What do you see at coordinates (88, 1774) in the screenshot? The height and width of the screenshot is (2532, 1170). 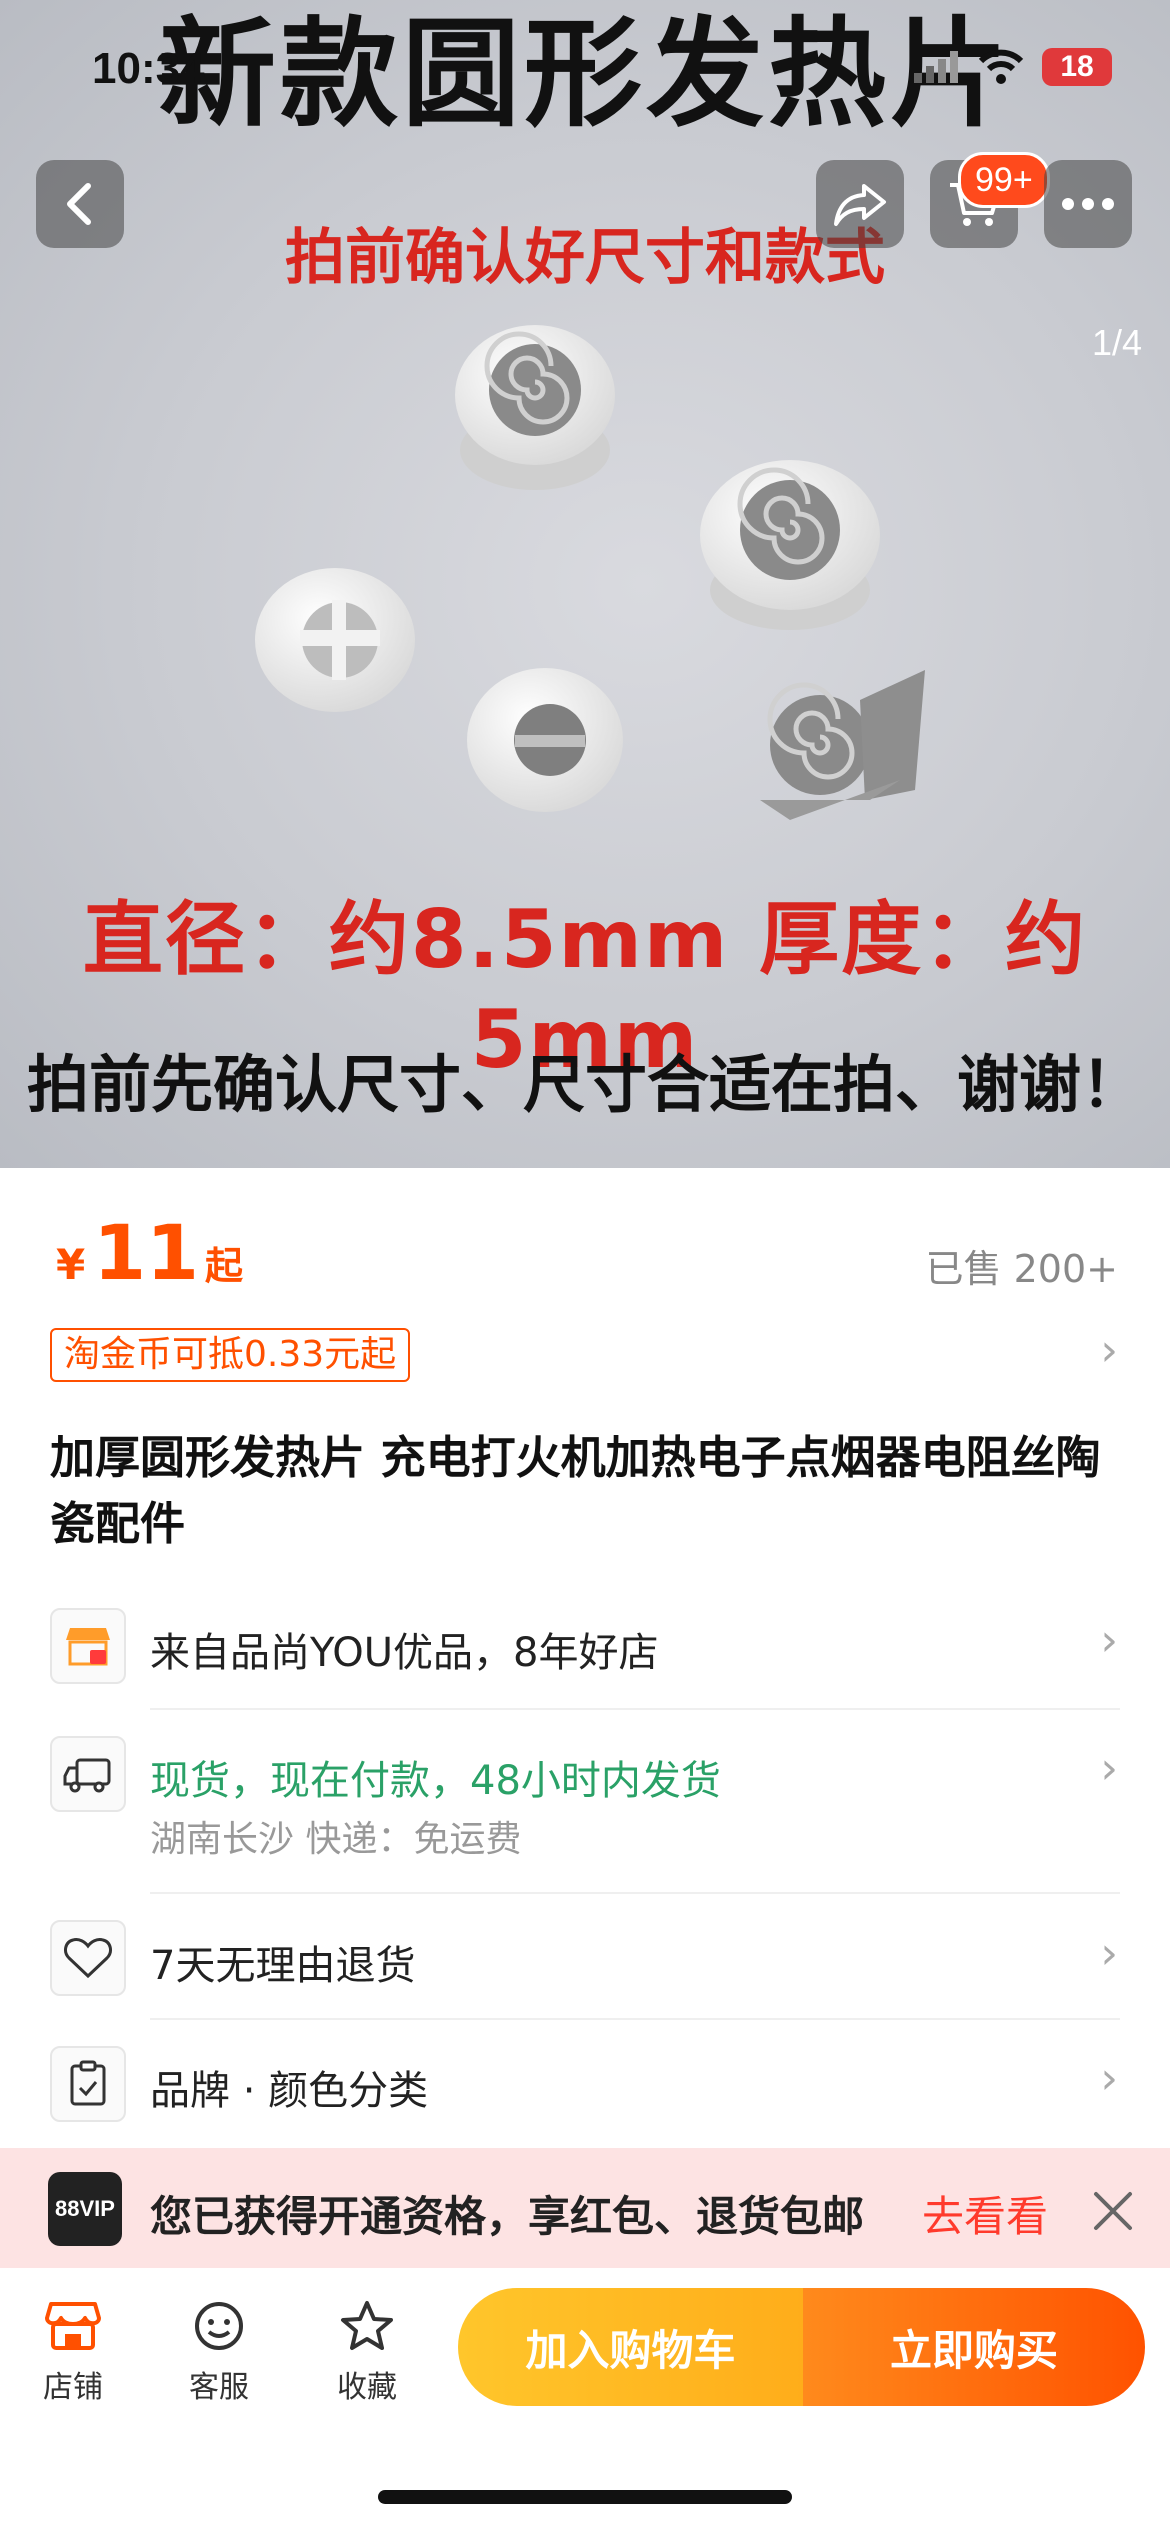 I see `truck-icon` at bounding box center [88, 1774].